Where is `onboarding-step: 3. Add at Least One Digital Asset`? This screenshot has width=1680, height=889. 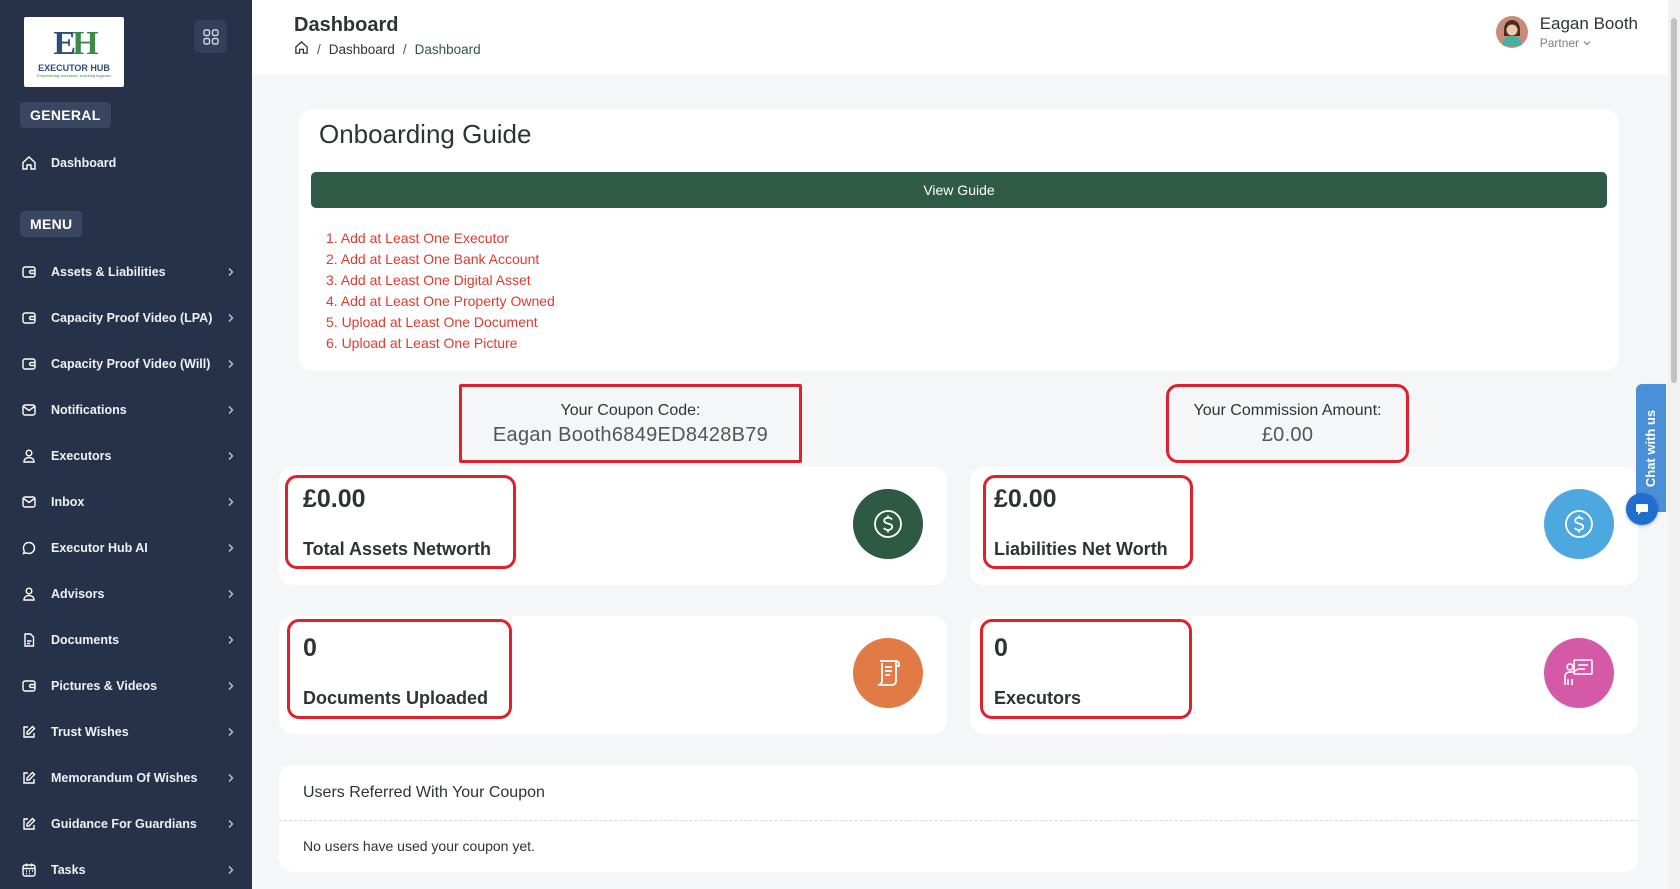
onboarding-step: 3. Add at Least One Digital Asset is located at coordinates (440, 280).